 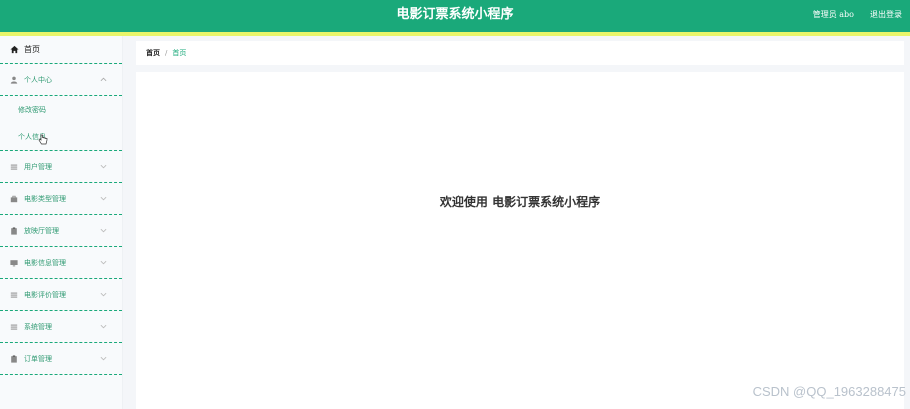 What do you see at coordinates (43, 138) in the screenshot?
I see `hand-pointer-icon` at bounding box center [43, 138].